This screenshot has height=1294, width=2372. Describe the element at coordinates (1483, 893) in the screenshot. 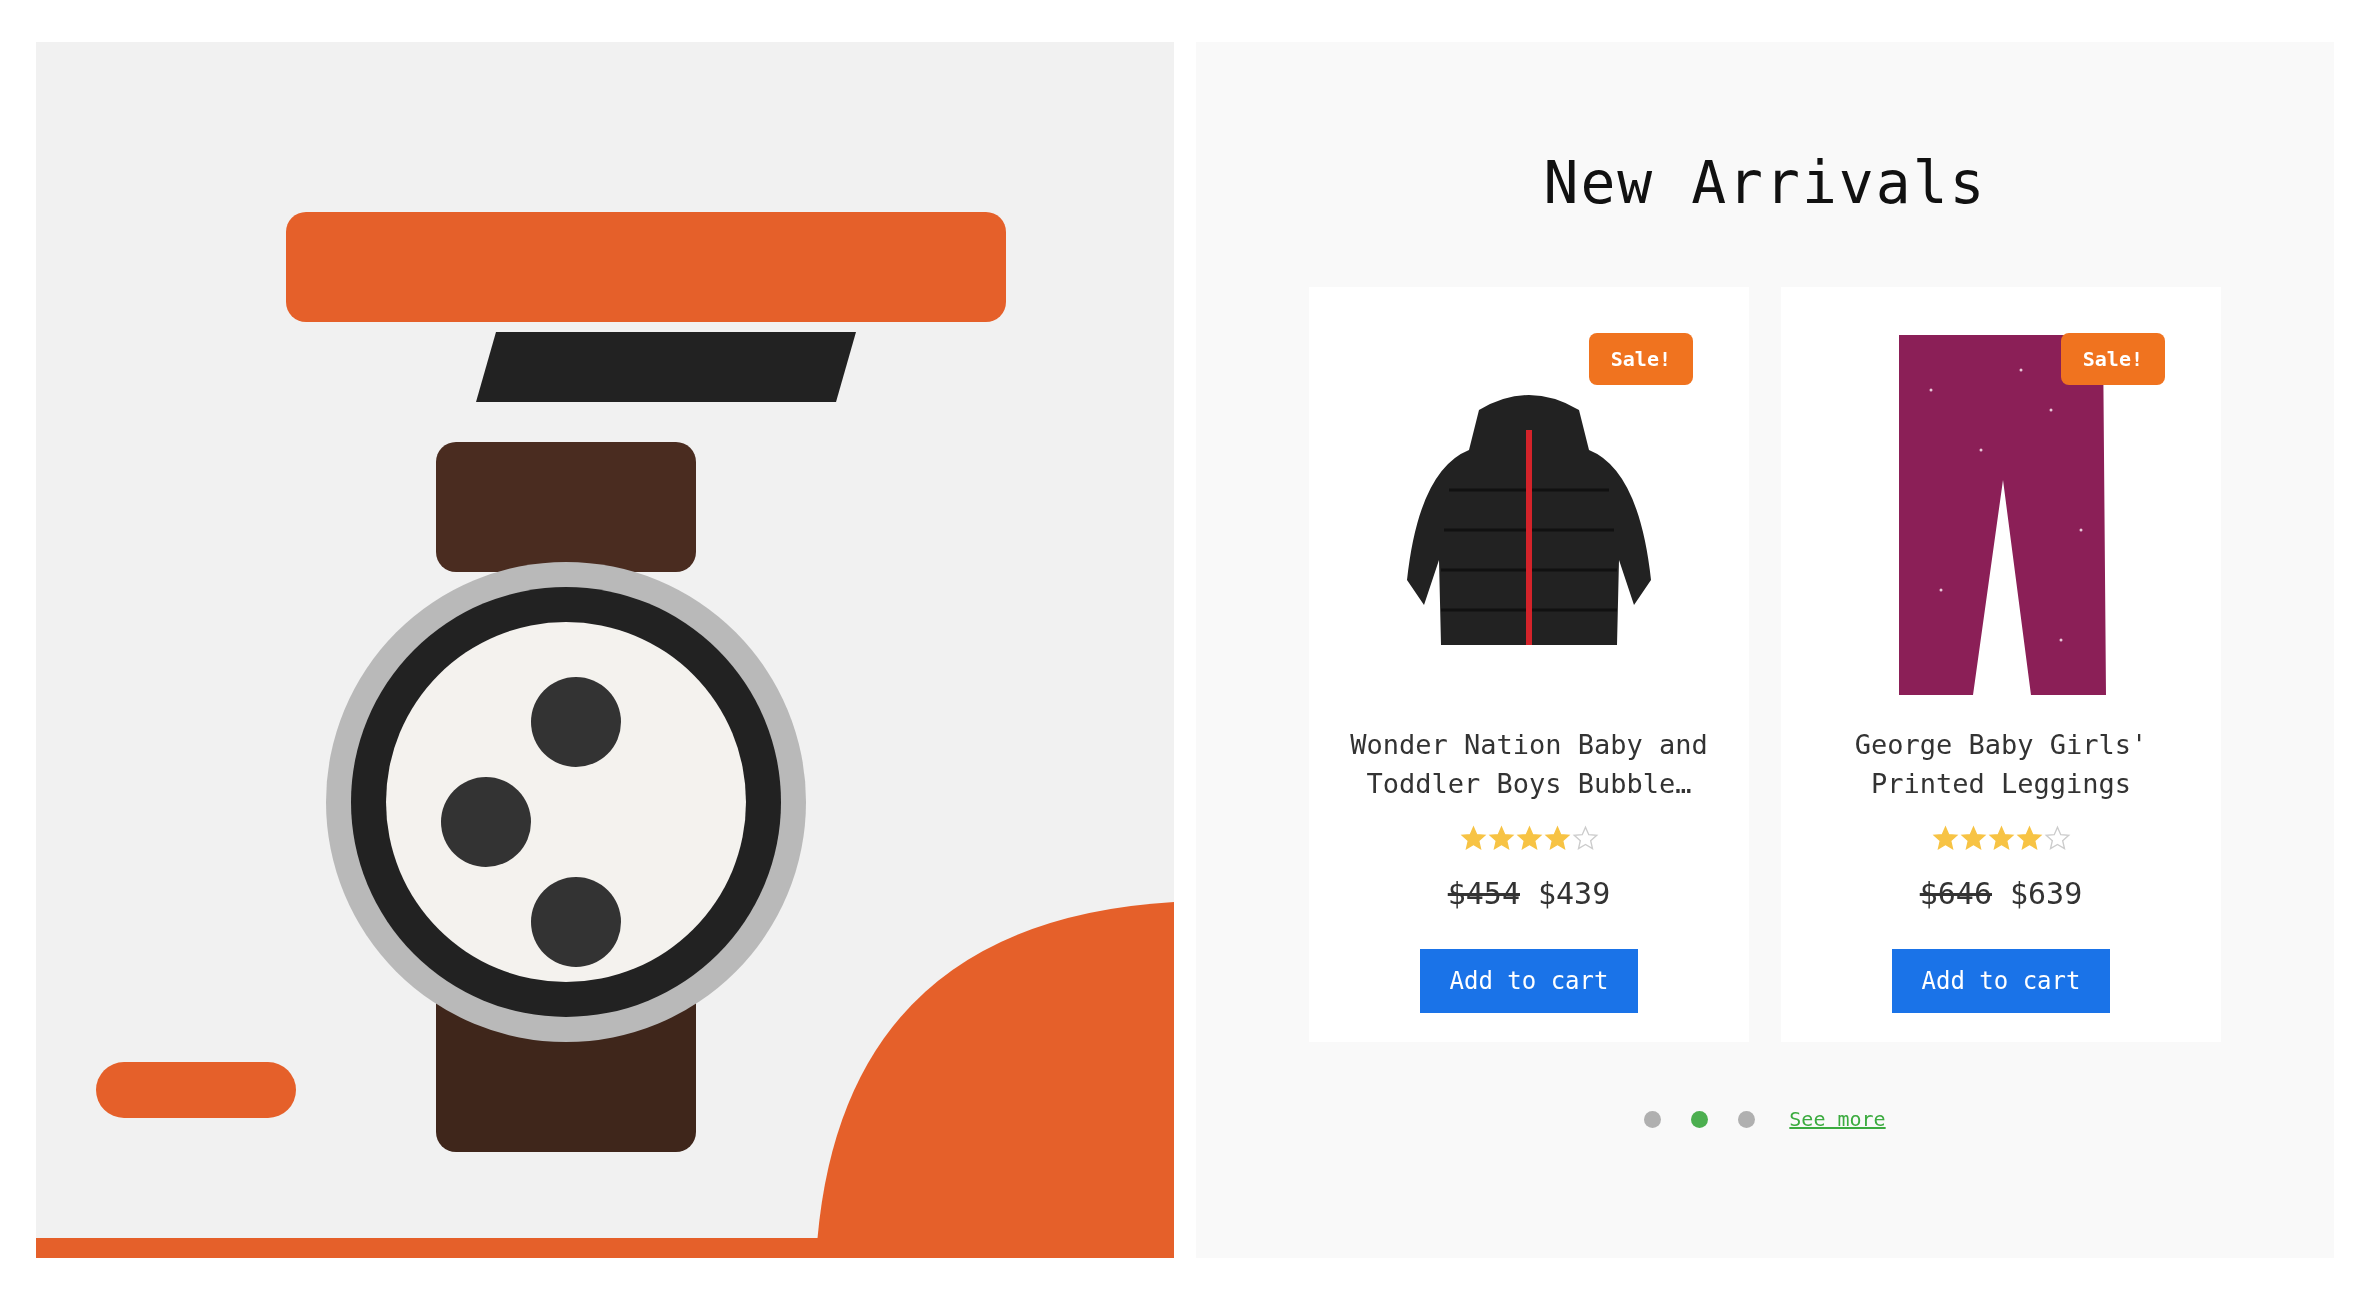

I see `original-price: $454` at that location.